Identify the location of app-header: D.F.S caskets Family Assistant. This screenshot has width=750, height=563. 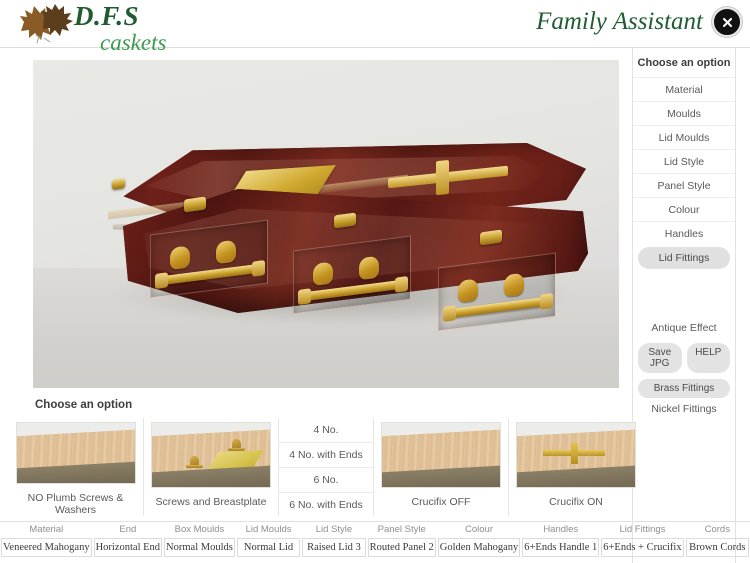
(375, 27).